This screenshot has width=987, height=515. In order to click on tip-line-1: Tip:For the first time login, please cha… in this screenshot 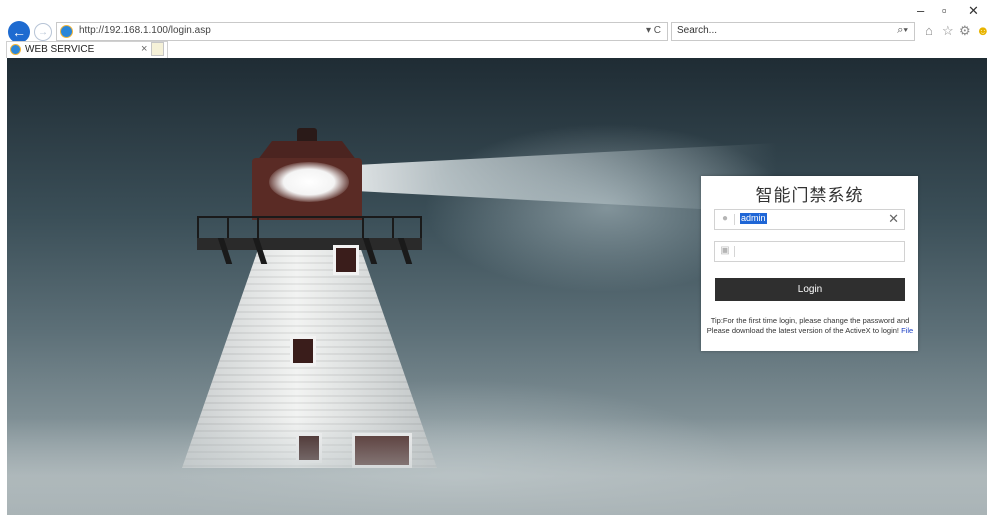, I will do `click(810, 320)`.